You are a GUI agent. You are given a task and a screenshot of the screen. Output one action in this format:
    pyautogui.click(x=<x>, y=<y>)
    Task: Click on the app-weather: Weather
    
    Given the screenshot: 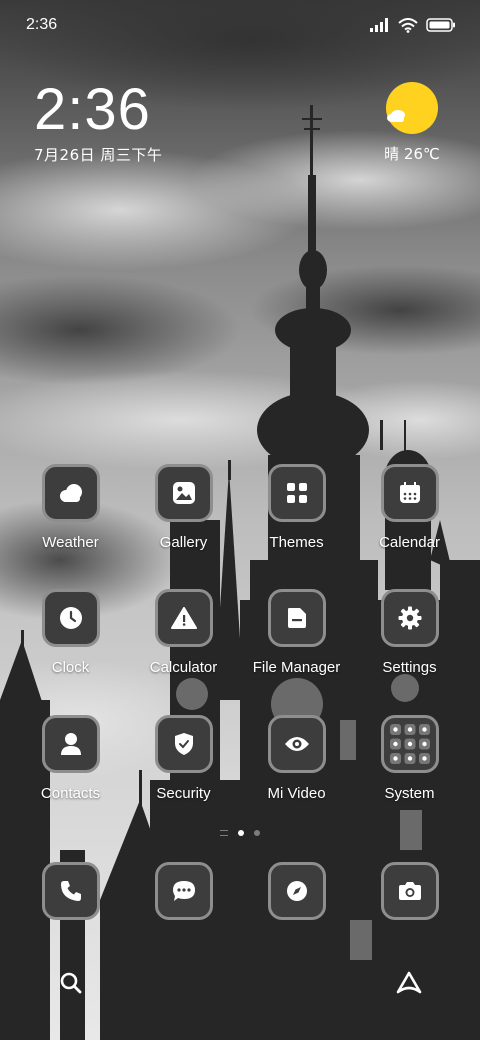 What is the action you would take?
    pyautogui.click(x=70, y=507)
    